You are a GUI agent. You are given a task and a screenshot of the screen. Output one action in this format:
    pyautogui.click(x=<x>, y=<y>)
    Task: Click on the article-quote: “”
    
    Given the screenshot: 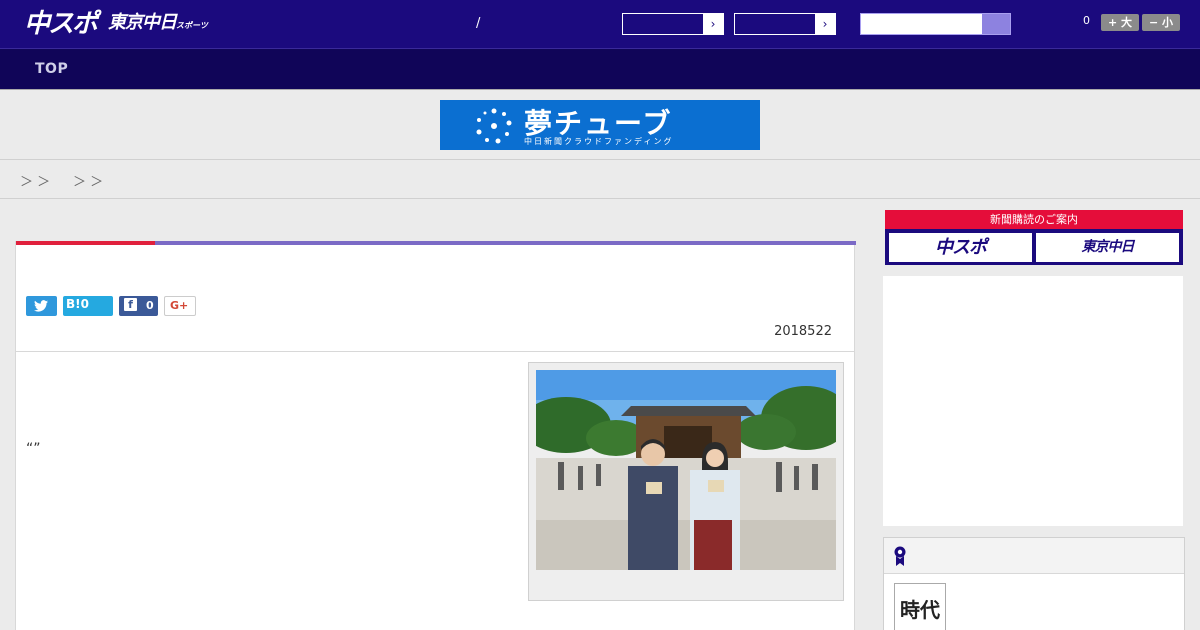 What is the action you would take?
    pyautogui.click(x=33, y=449)
    